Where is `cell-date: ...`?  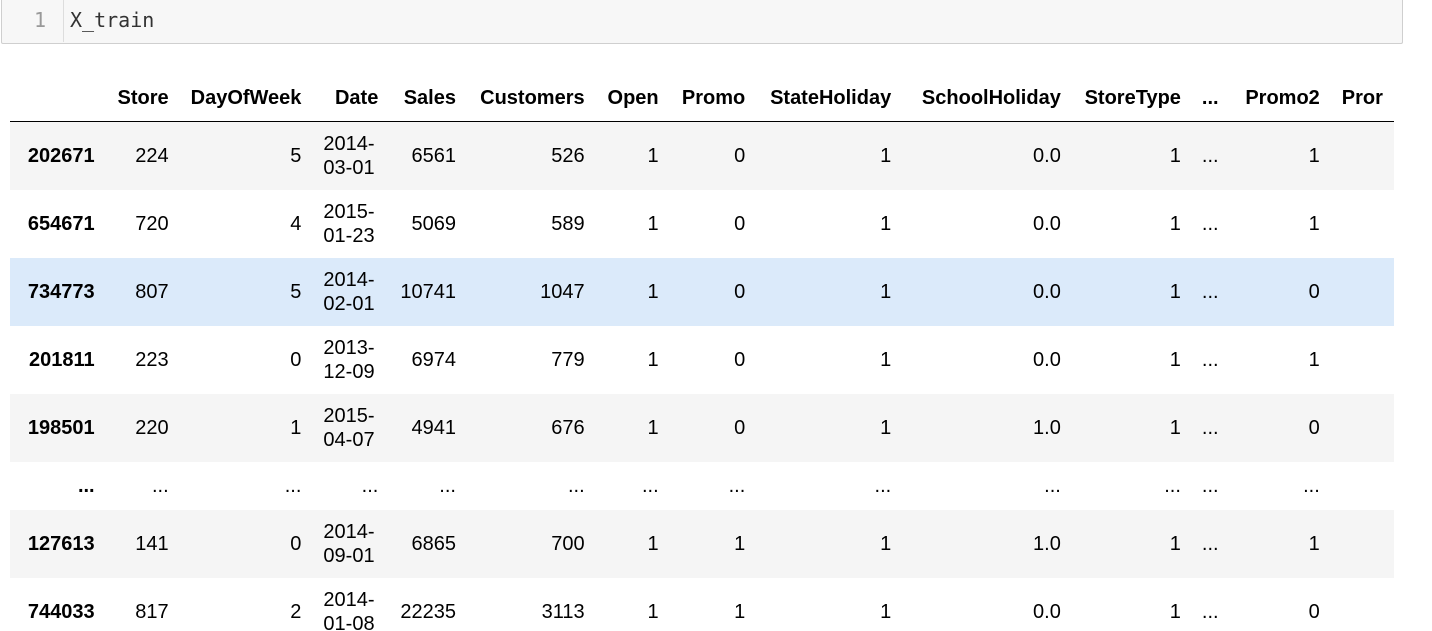 cell-date: ... is located at coordinates (370, 485).